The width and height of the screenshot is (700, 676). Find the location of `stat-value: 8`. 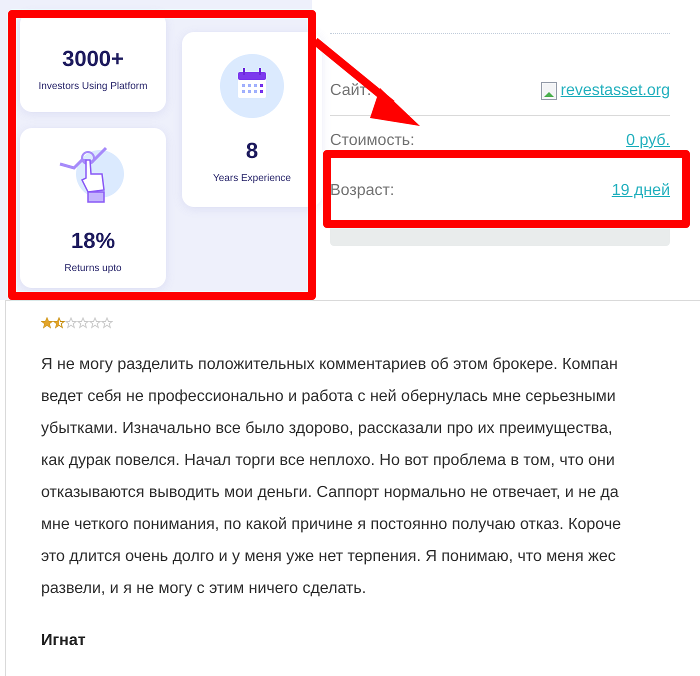

stat-value: 8 is located at coordinates (252, 150).